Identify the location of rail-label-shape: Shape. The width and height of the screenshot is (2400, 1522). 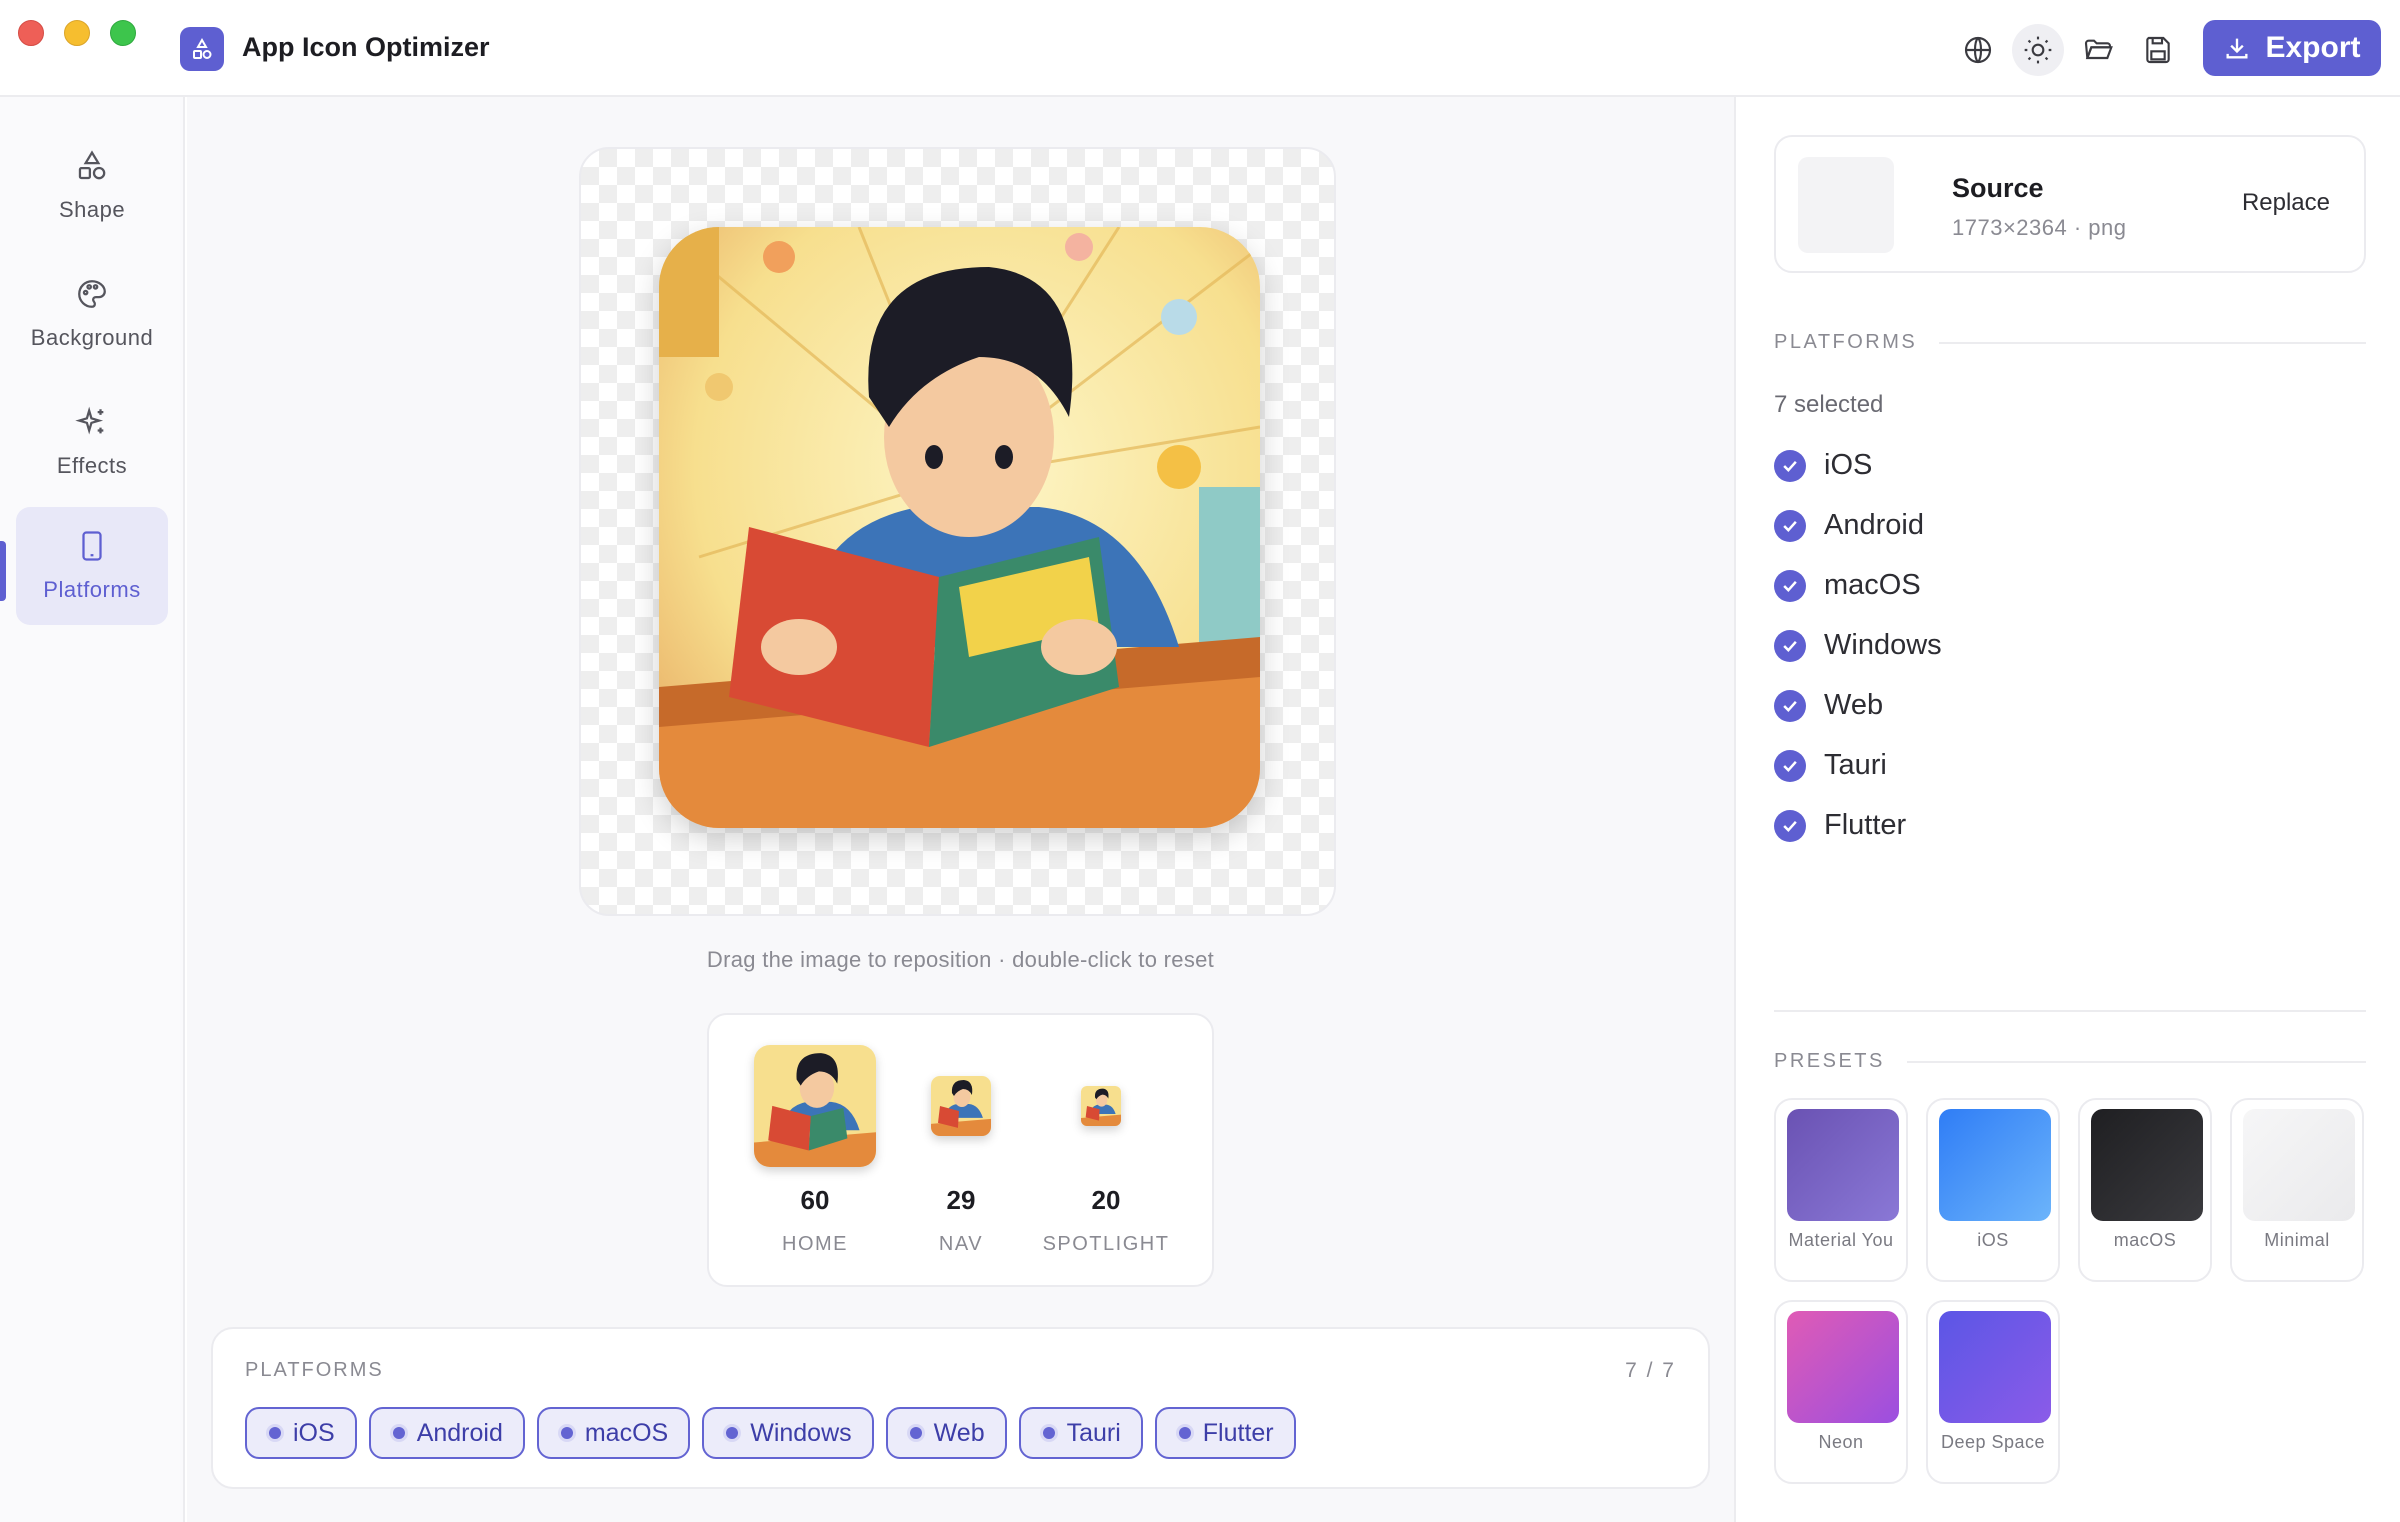
(92, 209).